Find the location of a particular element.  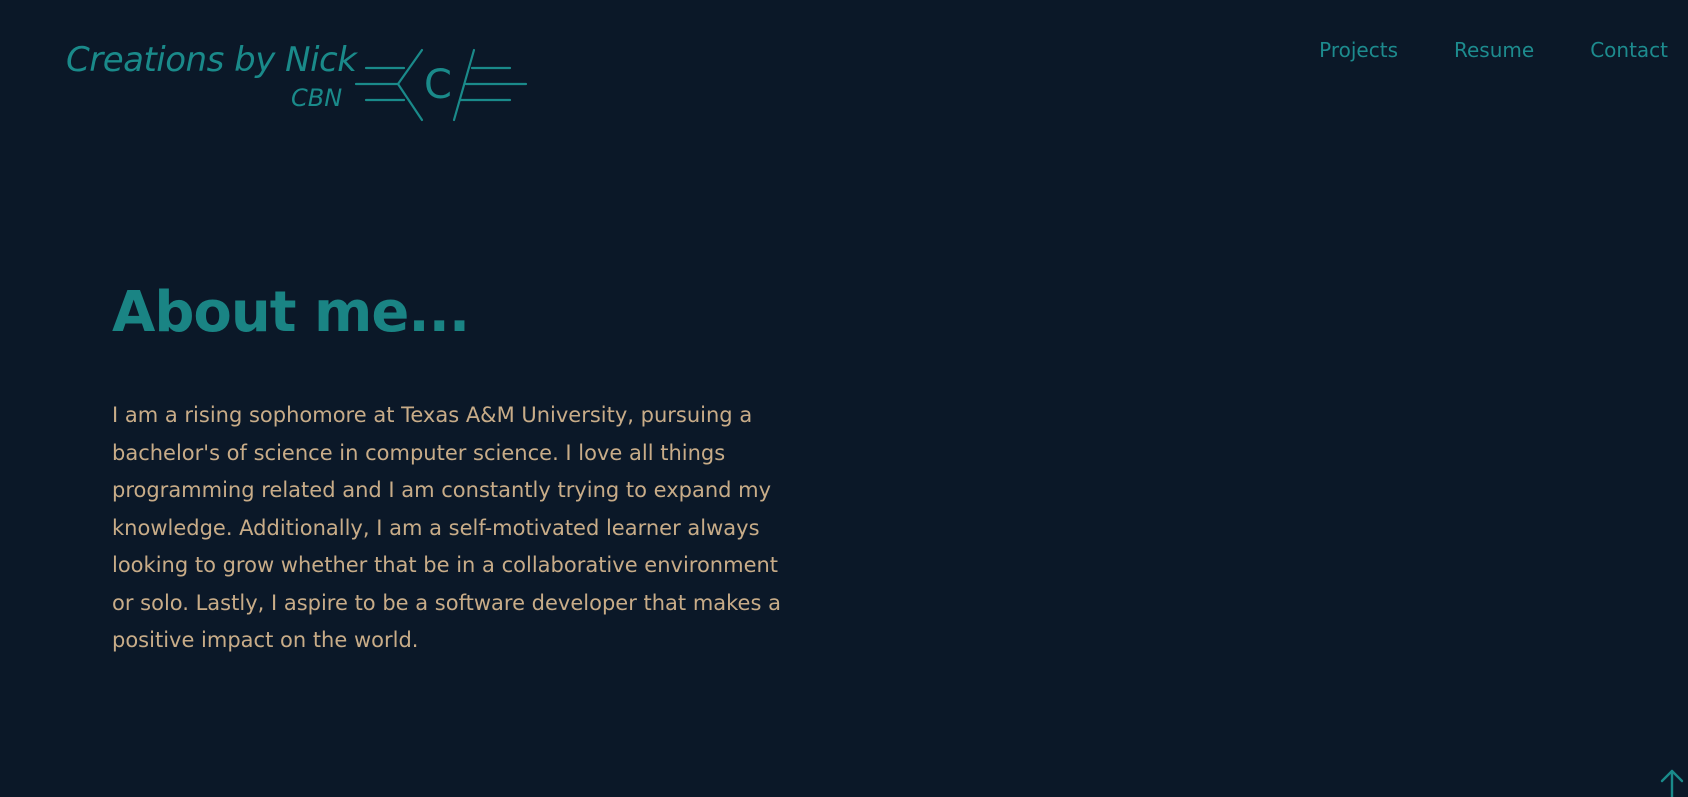

main-nav: Projects Resume Contact is located at coordinates (1493, 50).